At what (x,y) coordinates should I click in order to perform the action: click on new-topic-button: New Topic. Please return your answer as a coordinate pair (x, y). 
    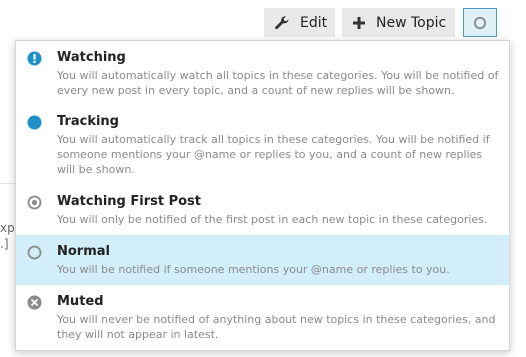
    Looking at the image, I should click on (398, 22).